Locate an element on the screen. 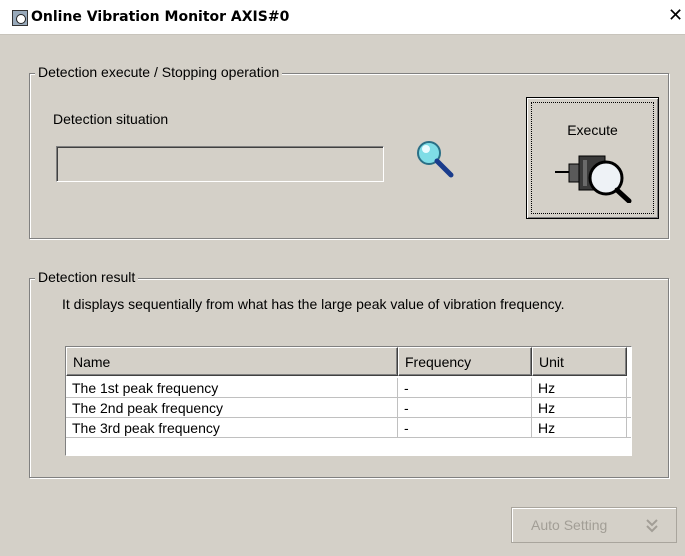 This screenshot has height=556, width=685. detection-group-legend: Detection execute / Stopping operation is located at coordinates (159, 72).